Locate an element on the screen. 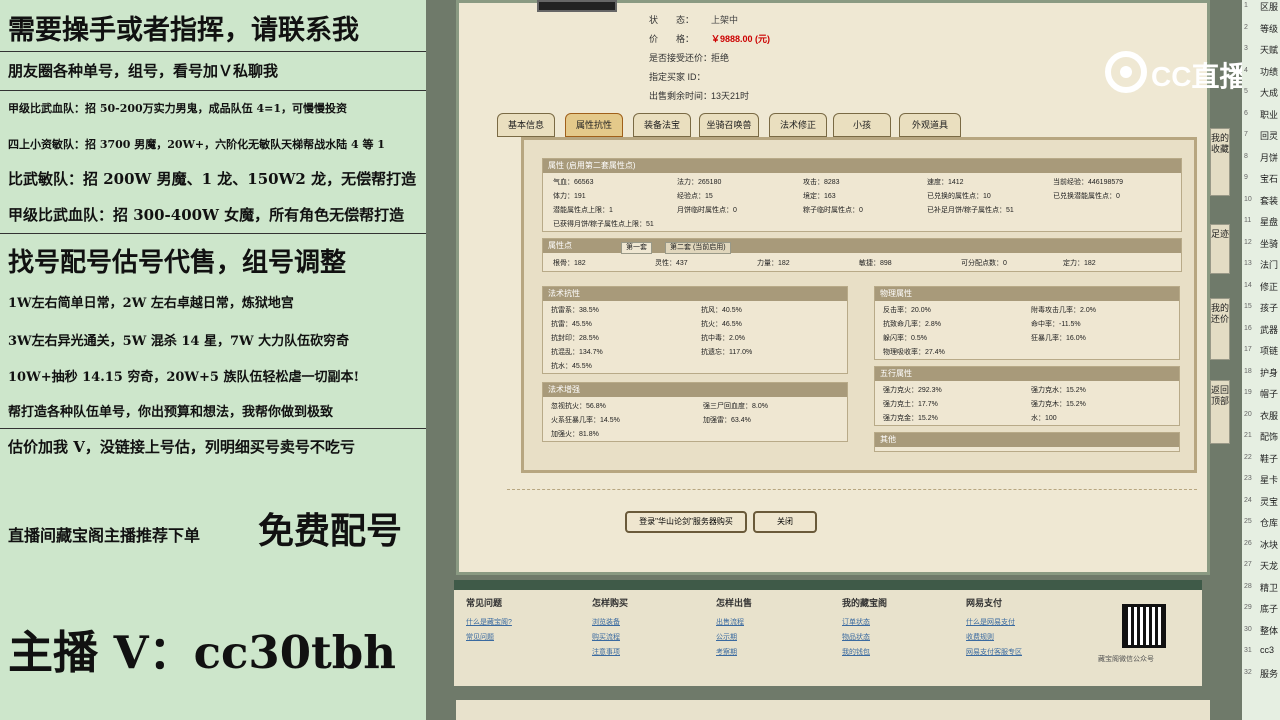 Image resolution: width=1280 pixels, height=720 pixels. side-list-item: 服务 is located at coordinates (1269, 673).